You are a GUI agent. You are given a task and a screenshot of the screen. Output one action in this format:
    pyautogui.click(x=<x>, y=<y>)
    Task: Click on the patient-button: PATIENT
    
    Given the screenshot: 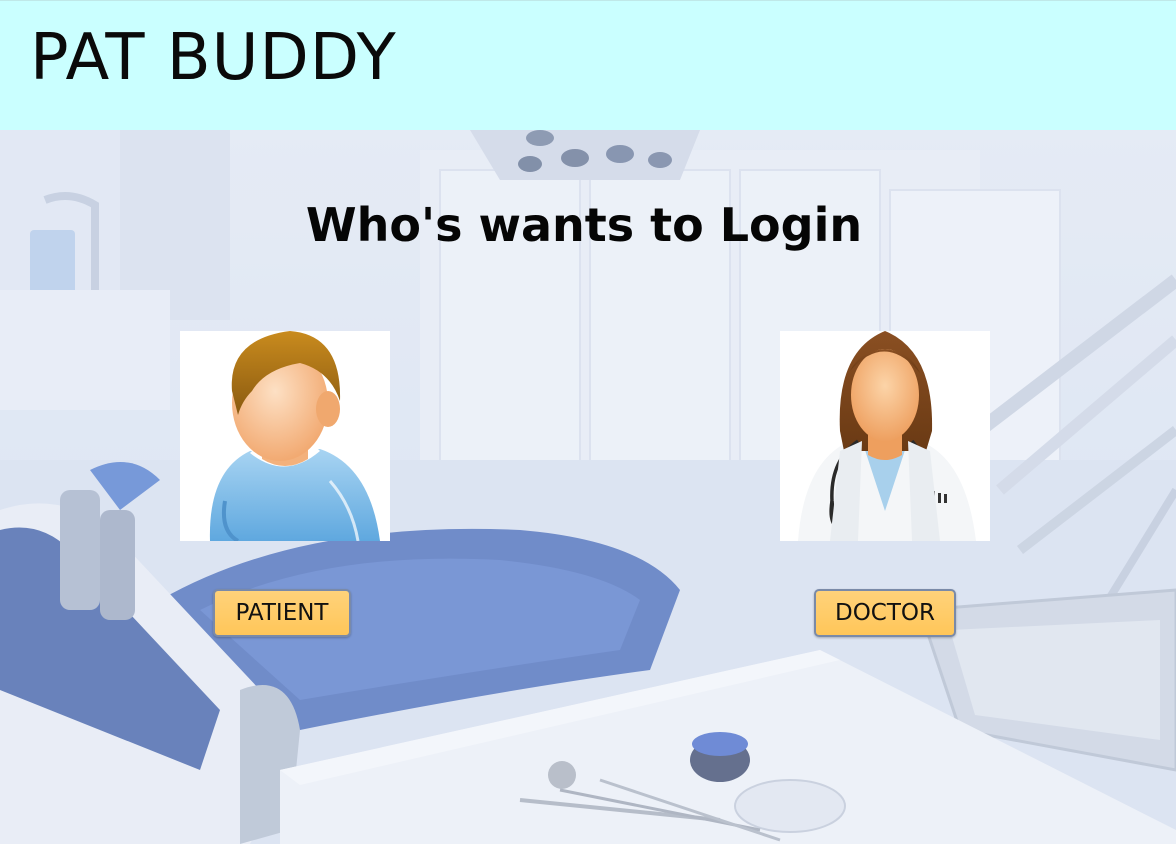 What is the action you would take?
    pyautogui.click(x=282, y=613)
    